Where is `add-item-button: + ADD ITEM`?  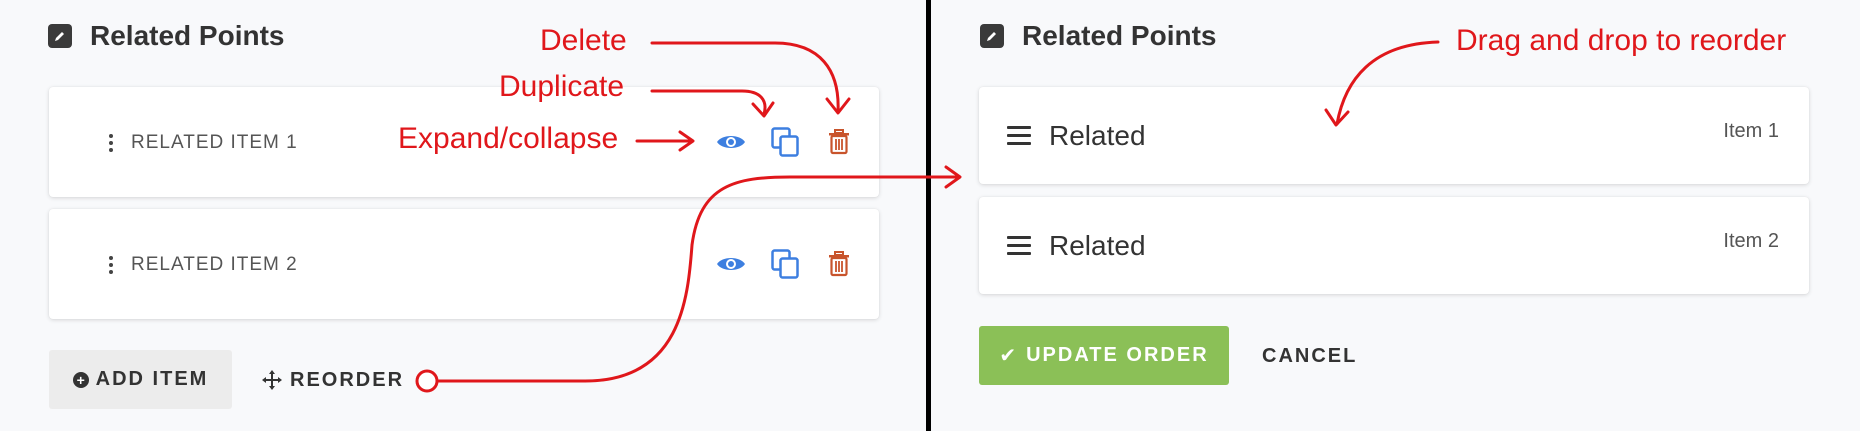 add-item-button: + ADD ITEM is located at coordinates (140, 379).